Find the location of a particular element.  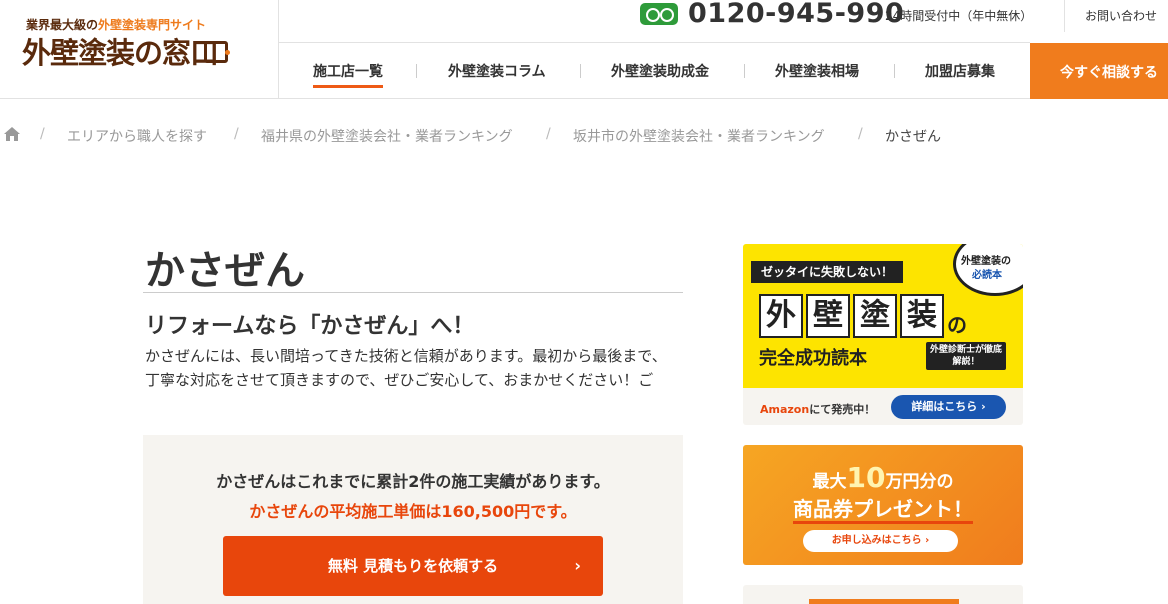

book-circle-text-accent: 必読本 is located at coordinates (987, 275).